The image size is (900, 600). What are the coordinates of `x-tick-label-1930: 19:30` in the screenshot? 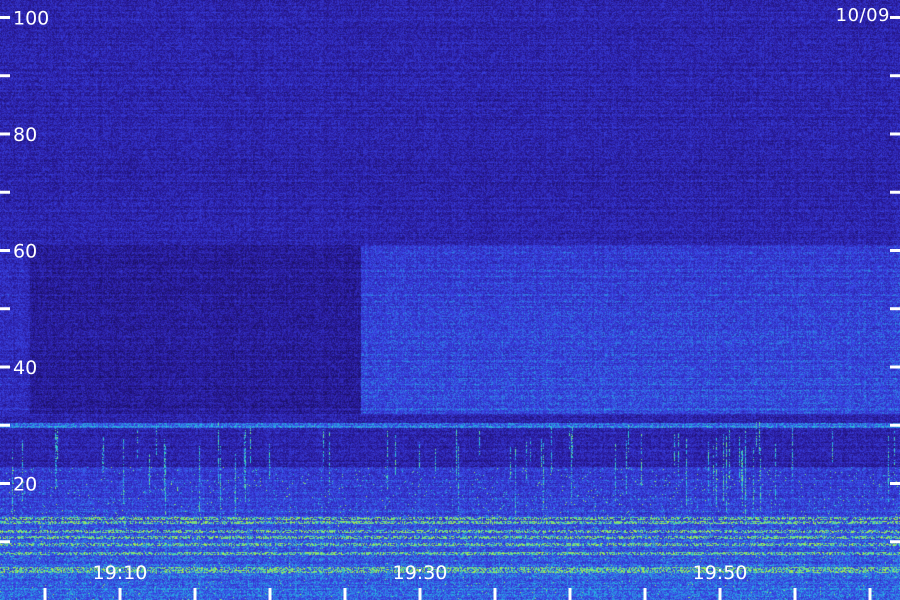 It's located at (420, 573).